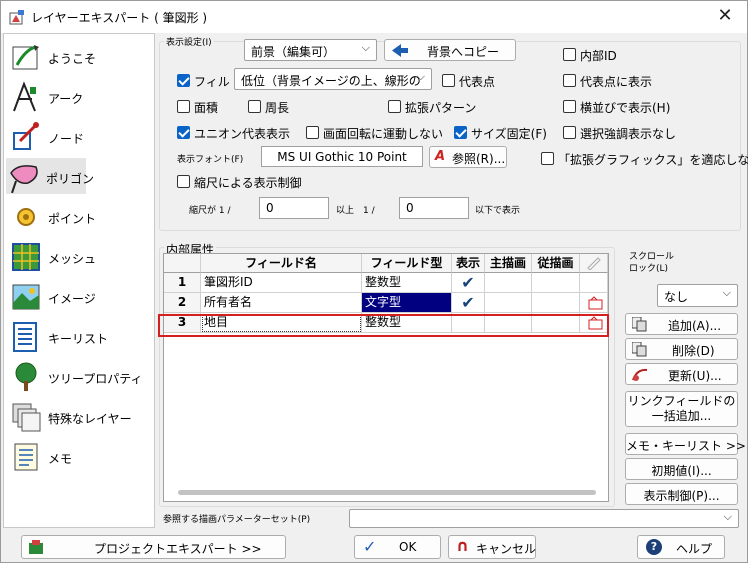 The width and height of the screenshot is (748, 563). Describe the element at coordinates (639, 324) in the screenshot. I see `add-icon` at that location.